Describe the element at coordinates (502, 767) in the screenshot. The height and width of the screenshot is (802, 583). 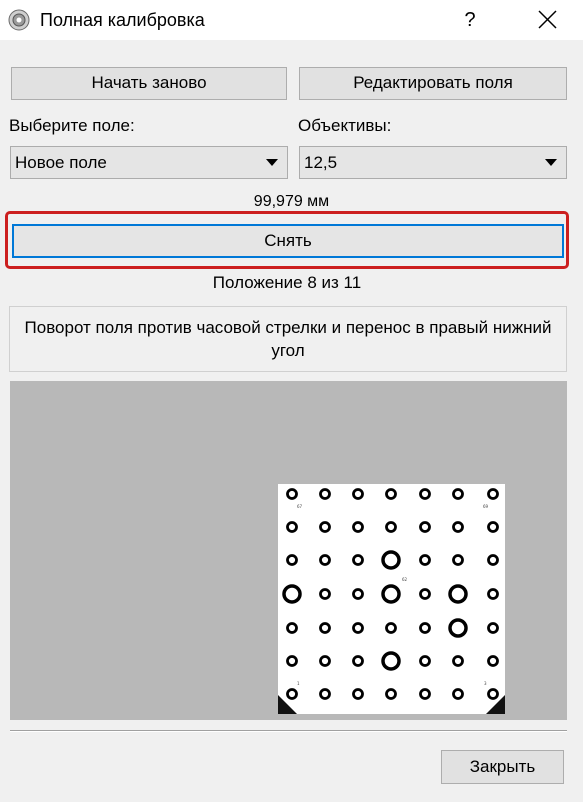
I see `close-button: Закрыть` at that location.